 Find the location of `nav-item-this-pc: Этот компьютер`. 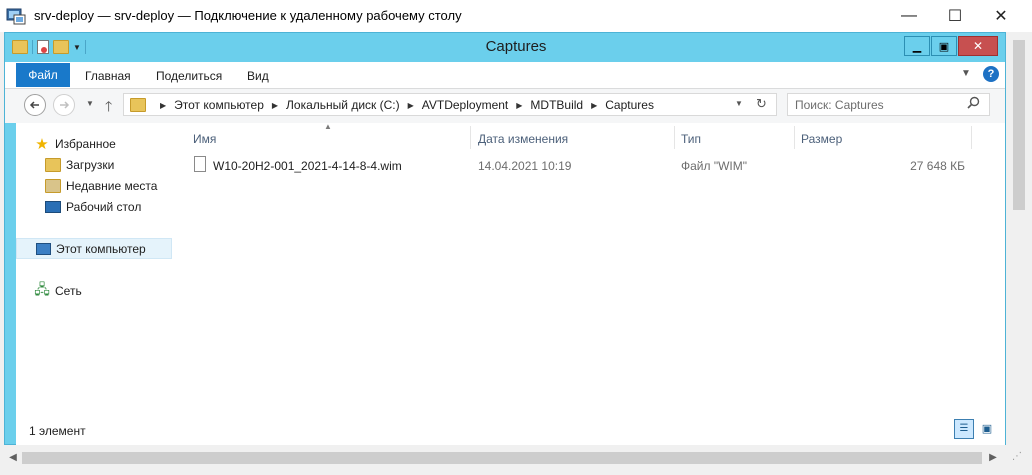

nav-item-this-pc: Этот компьютер is located at coordinates (94, 248).